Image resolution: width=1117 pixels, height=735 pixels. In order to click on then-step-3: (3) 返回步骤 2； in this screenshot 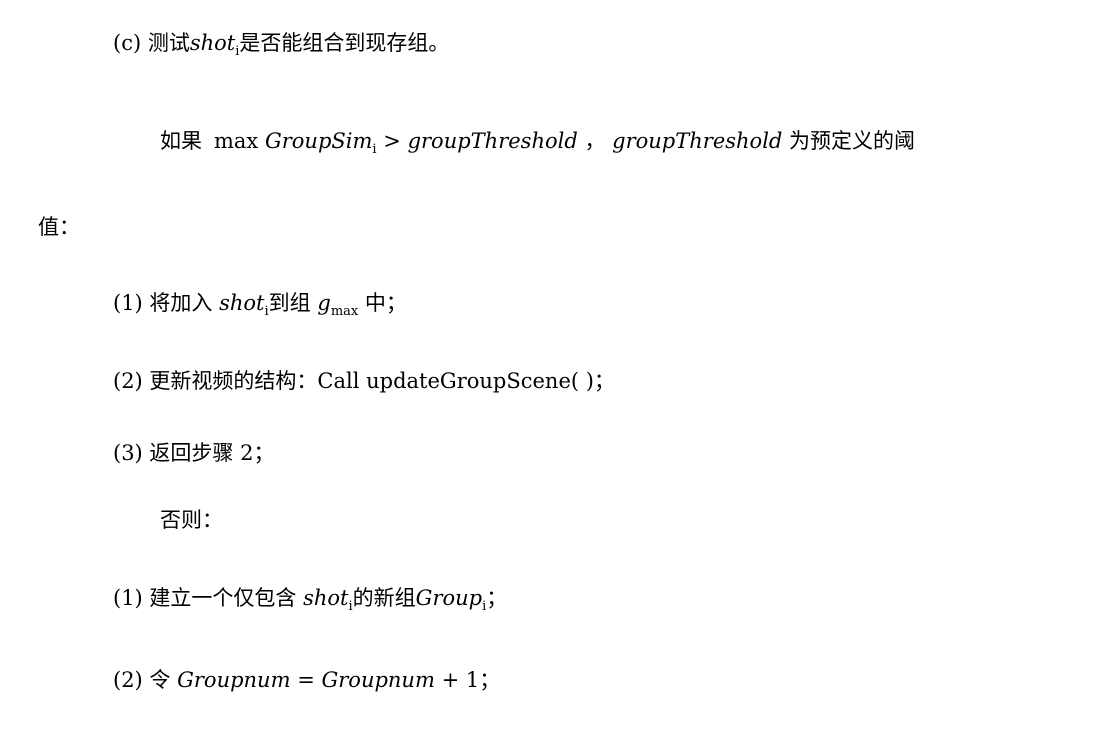, I will do `click(193, 453)`.